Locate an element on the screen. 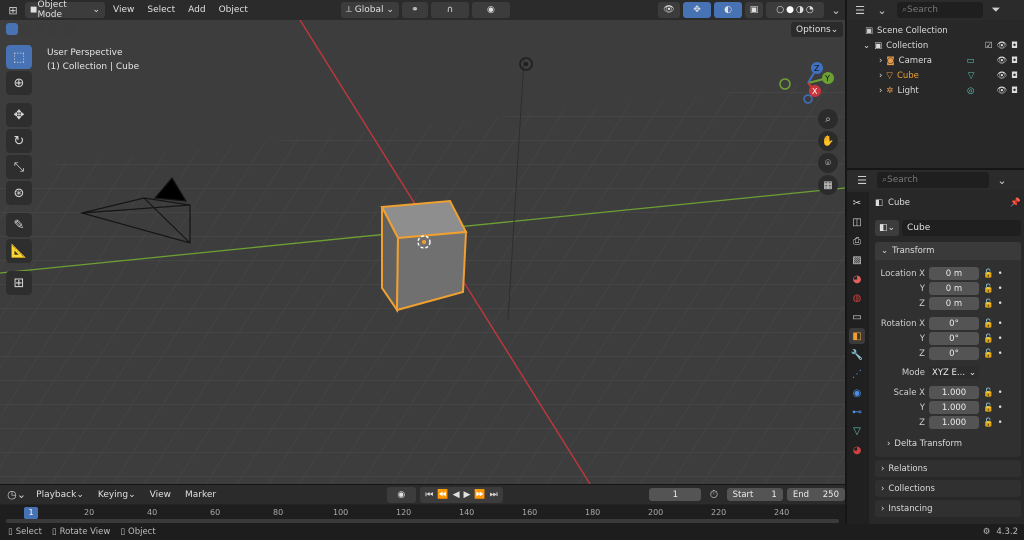 The image size is (1024, 540). delta-transform-header: › Delta Transform is located at coordinates (948, 443).